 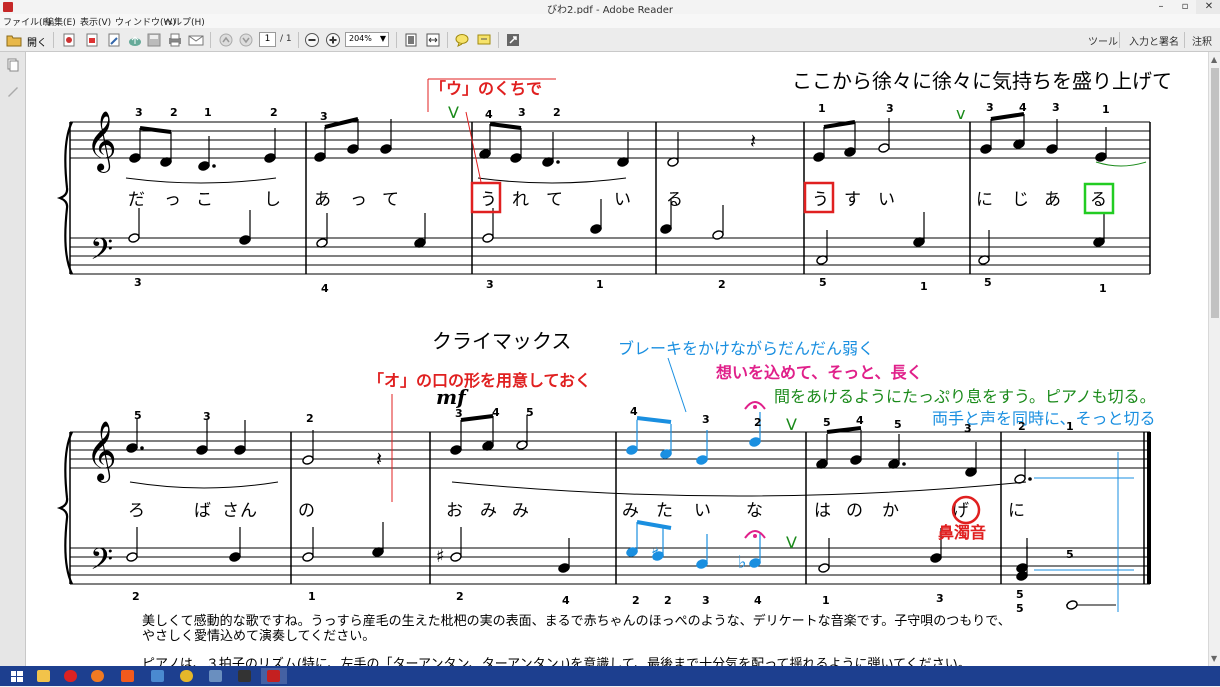 What do you see at coordinates (95, 21) in the screenshot?
I see `menu-view: 表示(V)` at bounding box center [95, 21].